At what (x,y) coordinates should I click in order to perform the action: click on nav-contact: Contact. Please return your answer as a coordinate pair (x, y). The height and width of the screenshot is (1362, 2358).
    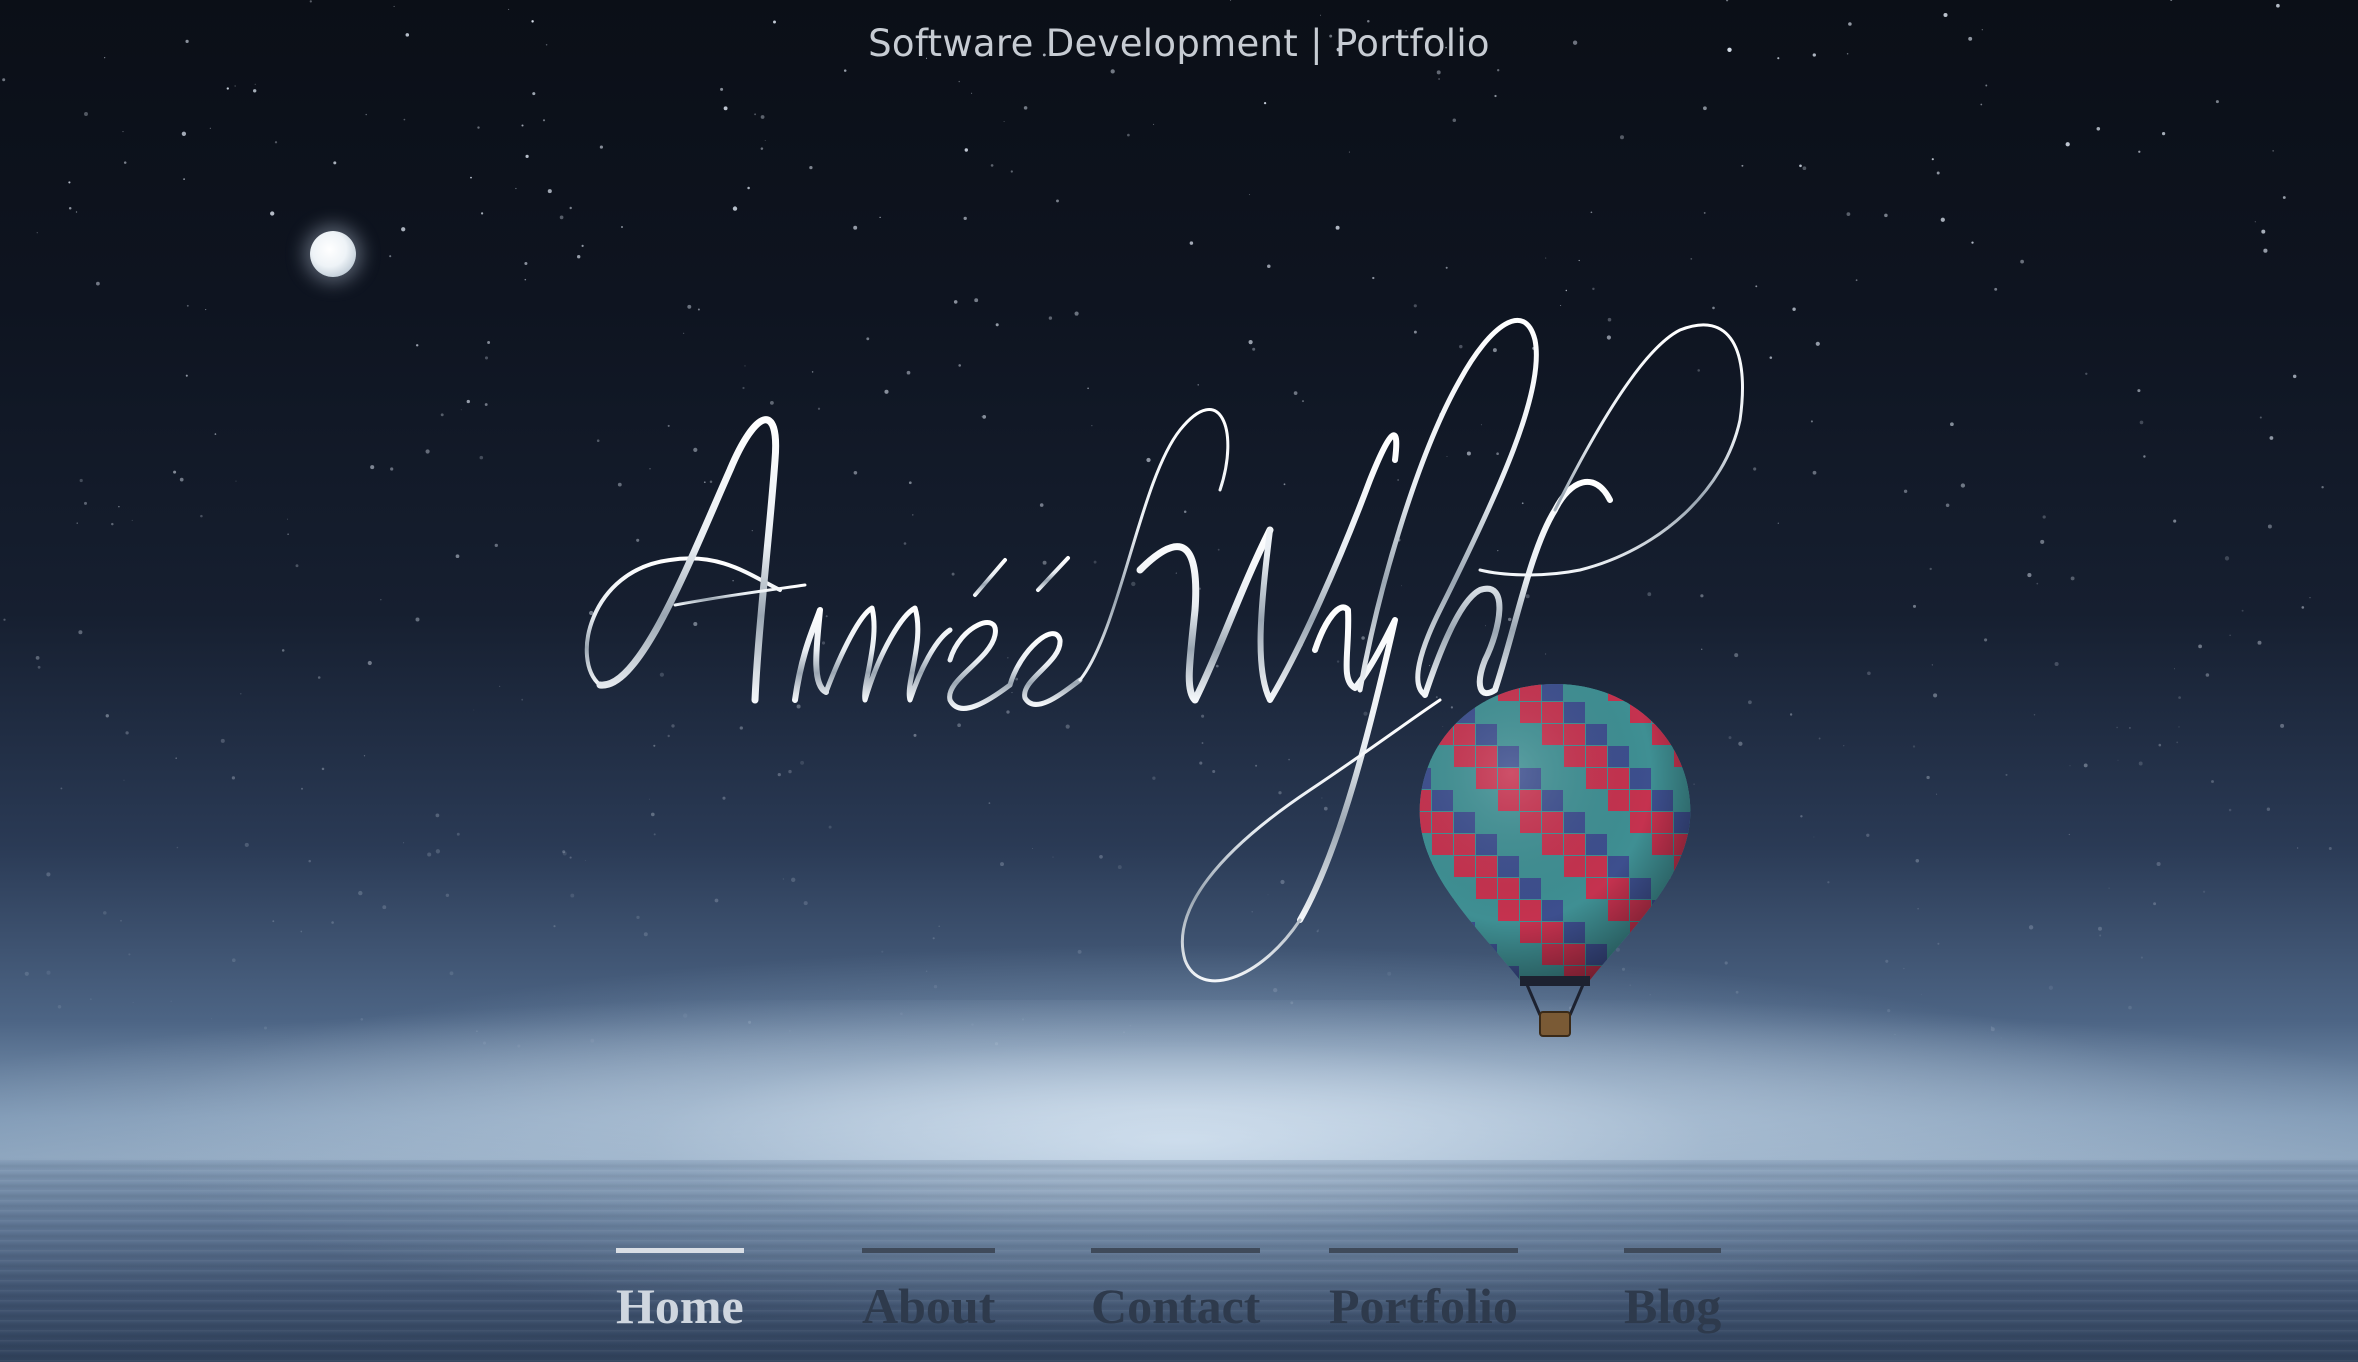
    Looking at the image, I should click on (1176, 1289).